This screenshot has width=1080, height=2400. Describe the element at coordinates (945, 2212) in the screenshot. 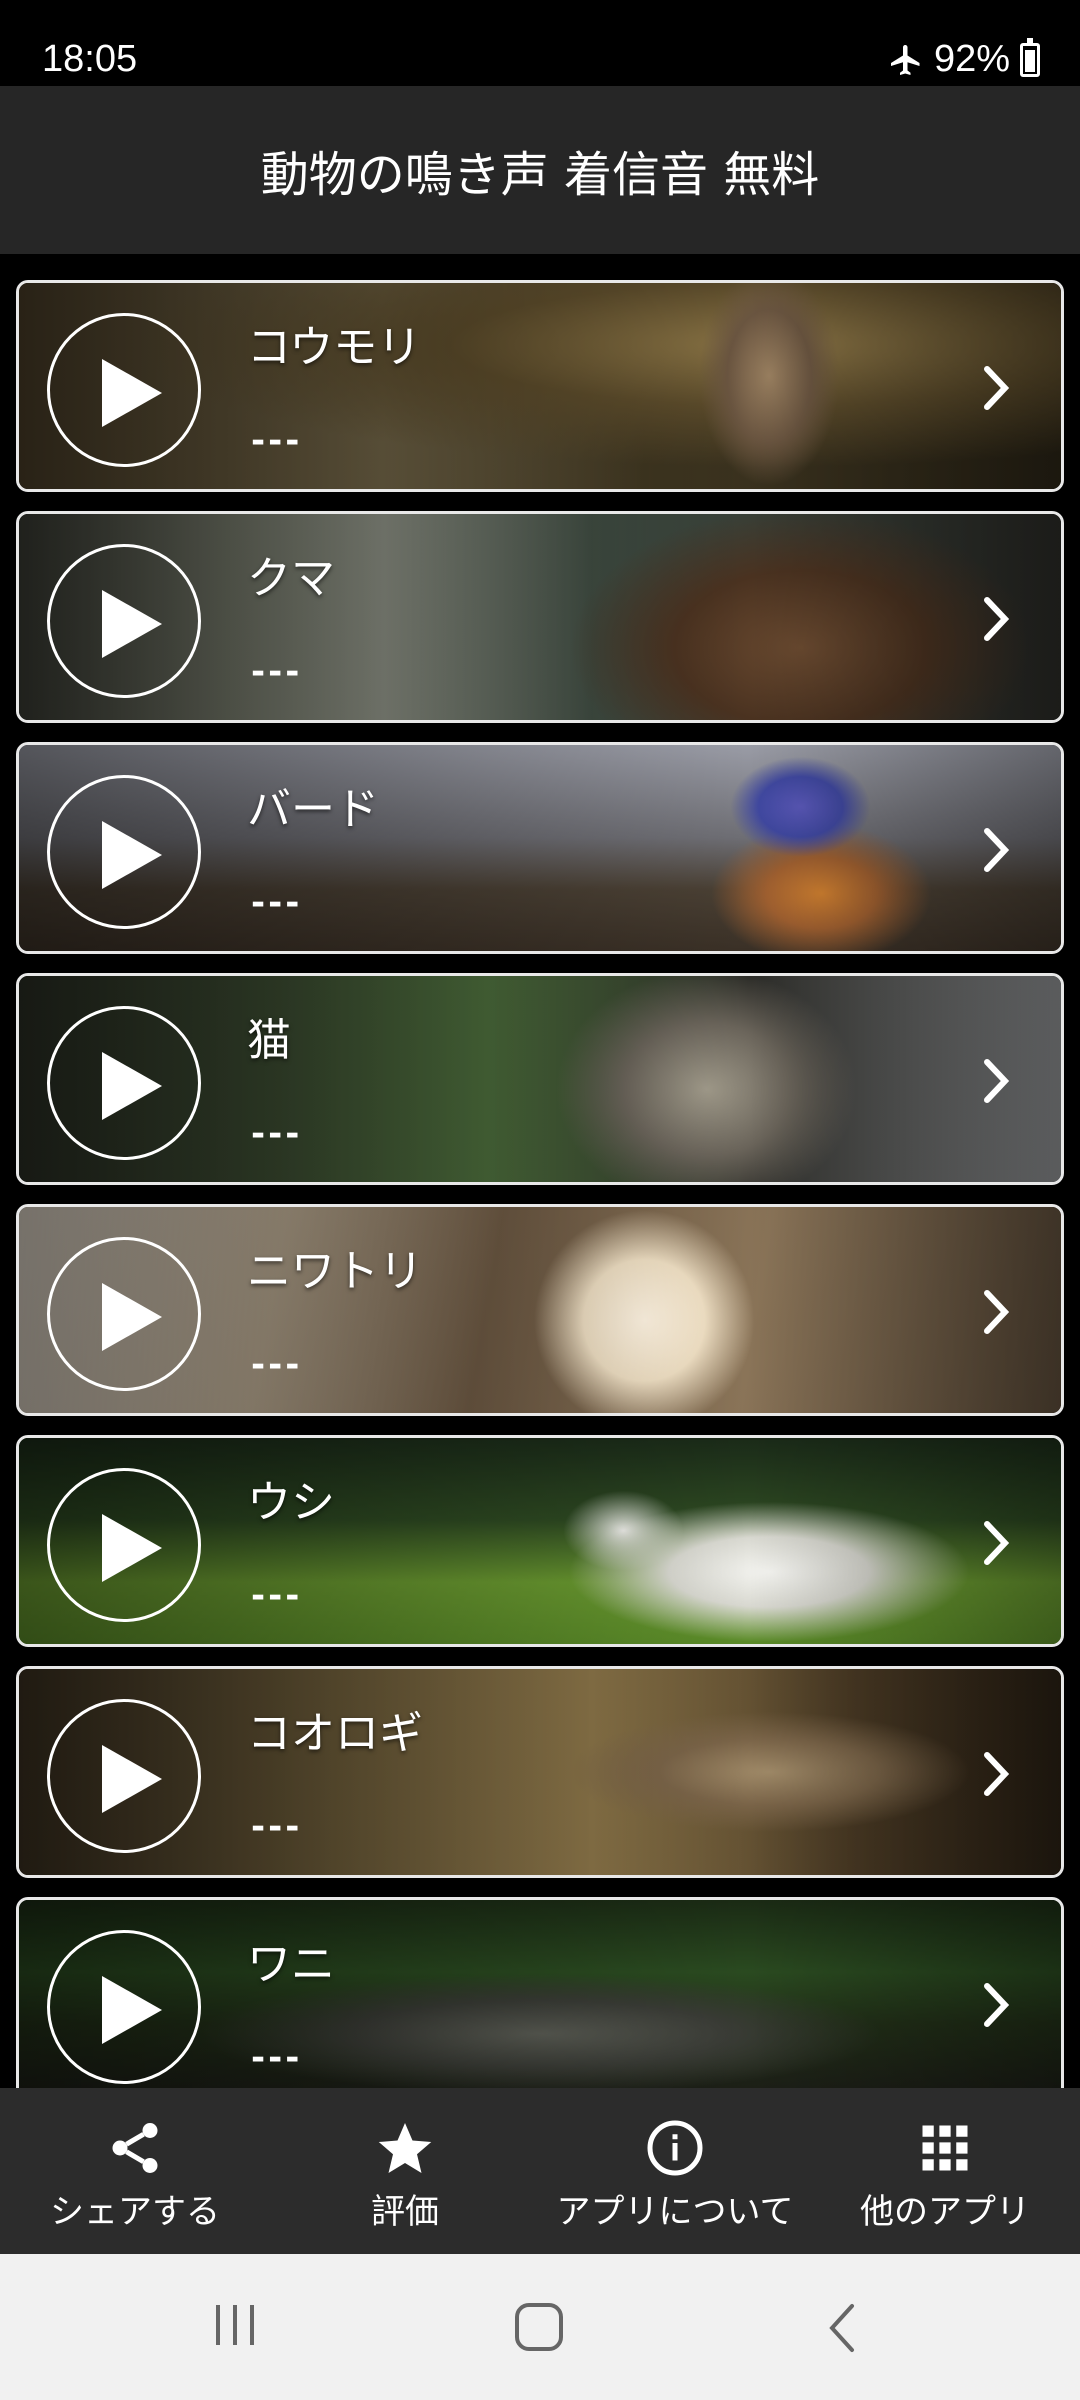

I see `other-apps-label: 他のアプリ` at that location.